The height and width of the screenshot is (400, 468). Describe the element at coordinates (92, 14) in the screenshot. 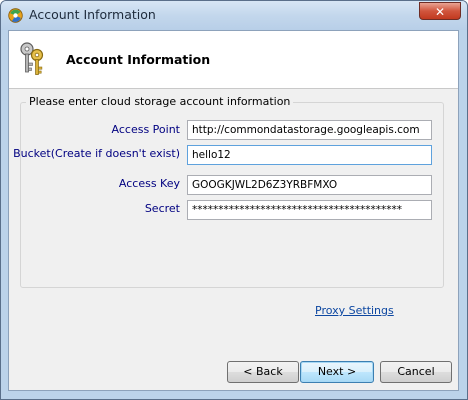

I see `window-title: Account Information` at that location.